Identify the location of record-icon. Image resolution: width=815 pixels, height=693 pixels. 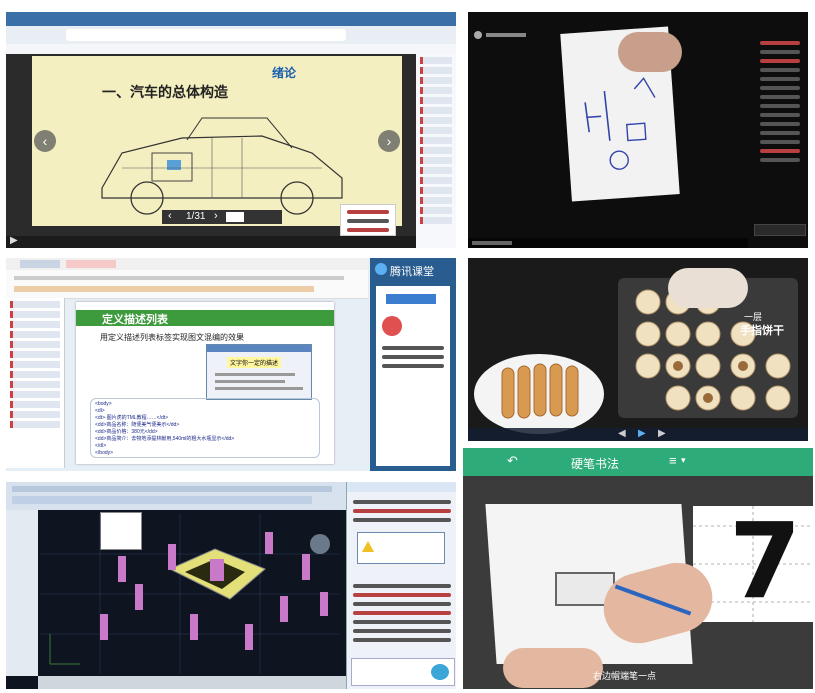
(392, 326).